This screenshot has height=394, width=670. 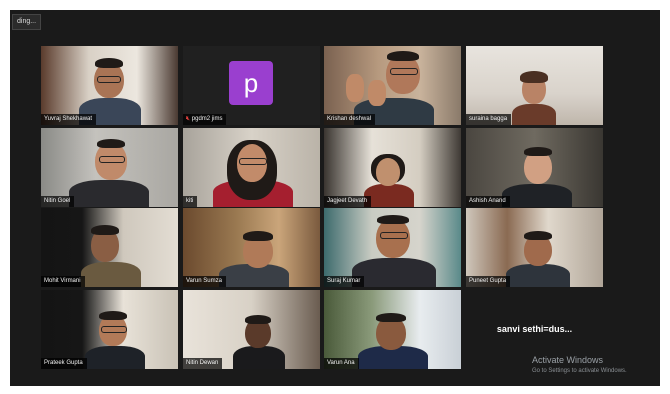 I want to click on video-tile: Varun Ana, so click(x=392, y=329).